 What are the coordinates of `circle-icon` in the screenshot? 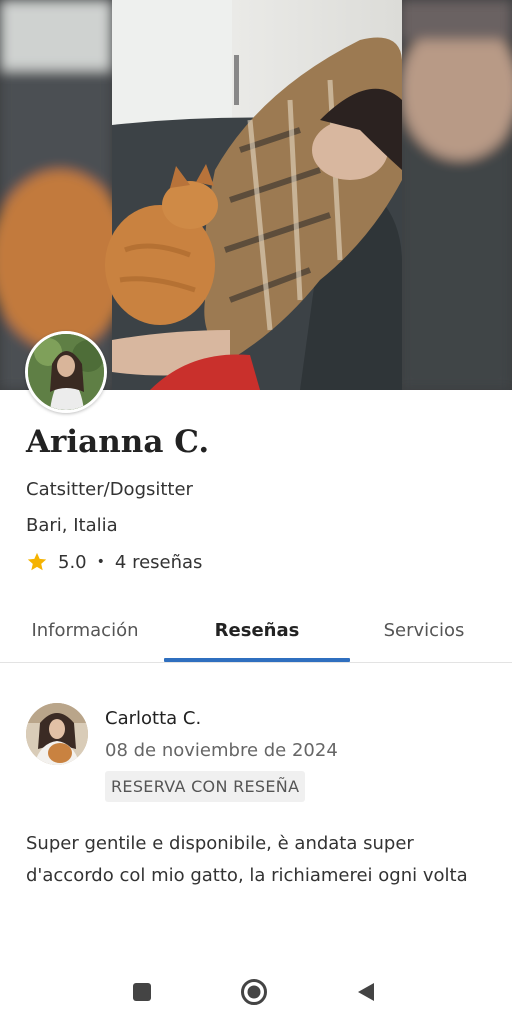 It's located at (254, 992).